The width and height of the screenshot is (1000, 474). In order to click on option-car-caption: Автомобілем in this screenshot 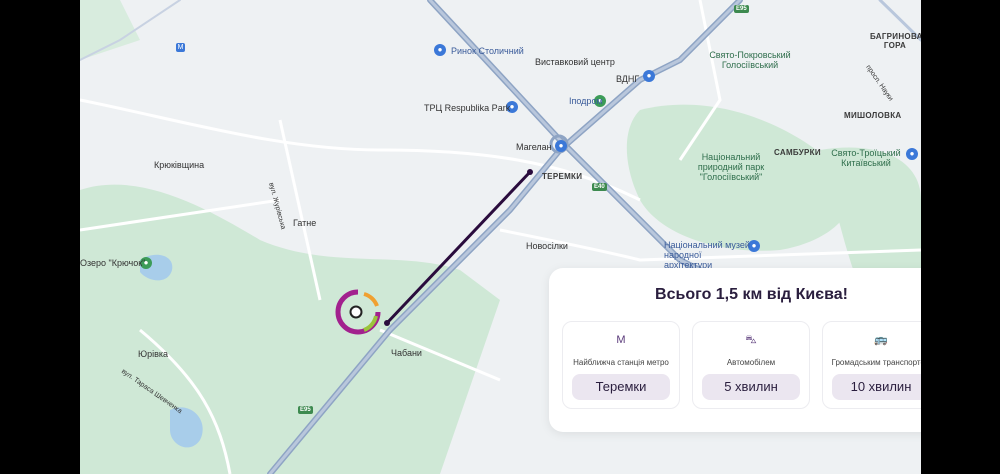, I will do `click(751, 362)`.